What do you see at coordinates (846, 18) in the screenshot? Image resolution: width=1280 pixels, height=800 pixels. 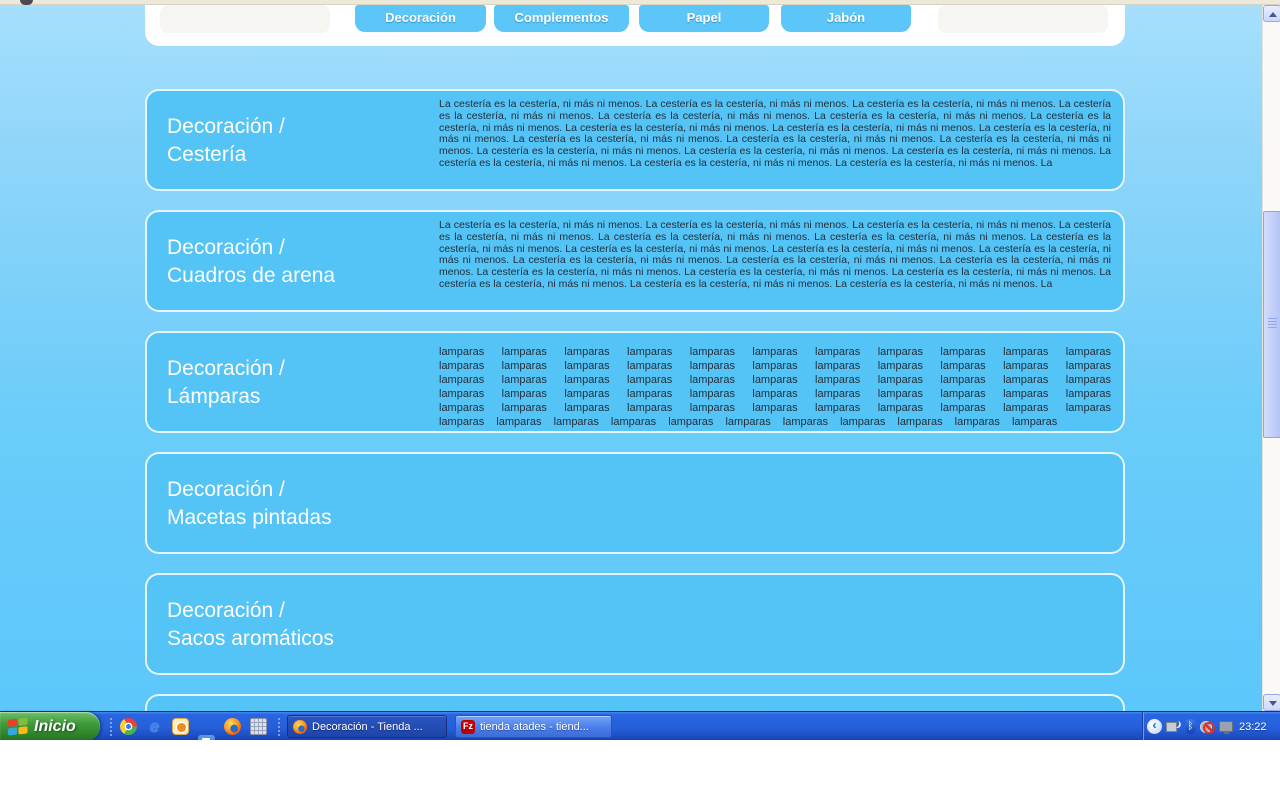 I see `nav-button-jabon: Jabón` at bounding box center [846, 18].